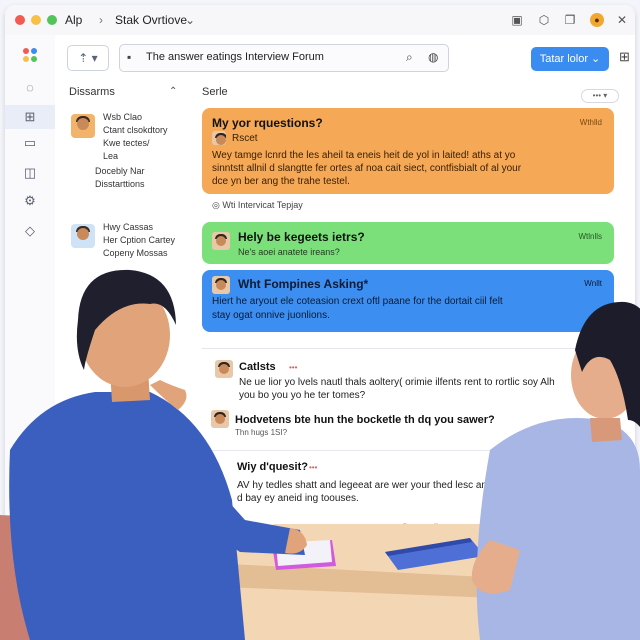 The width and height of the screenshot is (640, 640). Describe the element at coordinates (590, 236) in the screenshot. I see `card-timestamp: Wtlnlls` at that location.